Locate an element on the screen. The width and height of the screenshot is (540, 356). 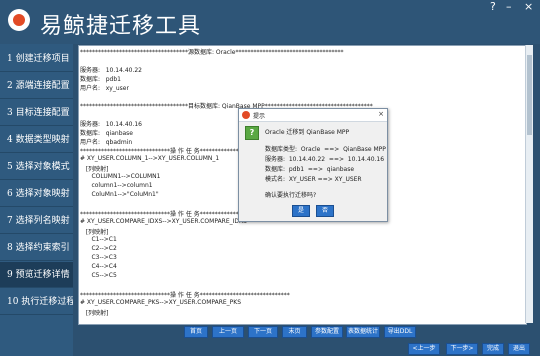
title-bar: 易鲸捷迁移工具 ? – × is located at coordinates (270, 22).